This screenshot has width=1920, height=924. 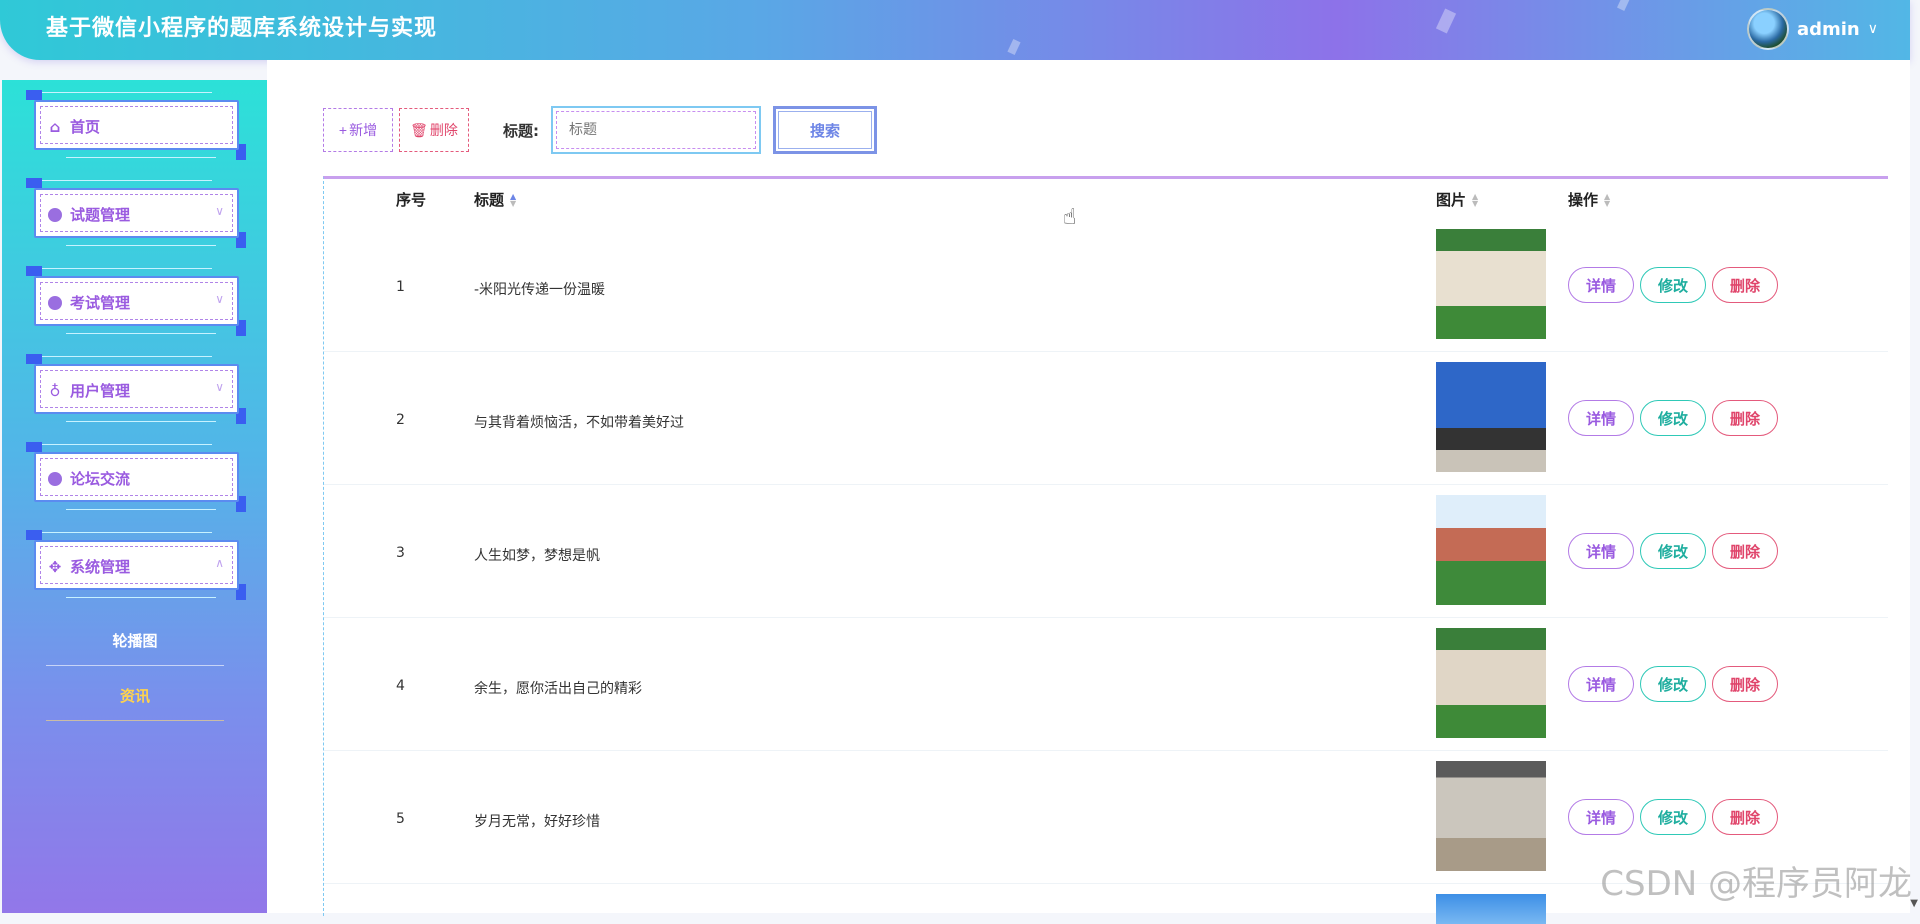 What do you see at coordinates (136, 565) in the screenshot?
I see `sidebar-item-system: ✥ 系统管理 ∧` at bounding box center [136, 565].